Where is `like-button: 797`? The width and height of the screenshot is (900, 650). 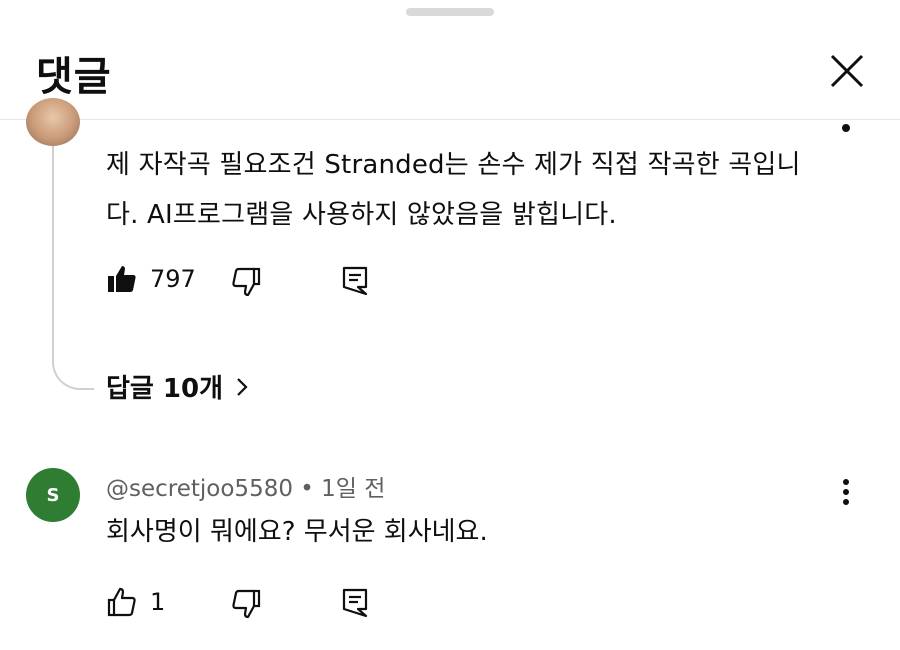 like-button: 797 is located at coordinates (151, 279).